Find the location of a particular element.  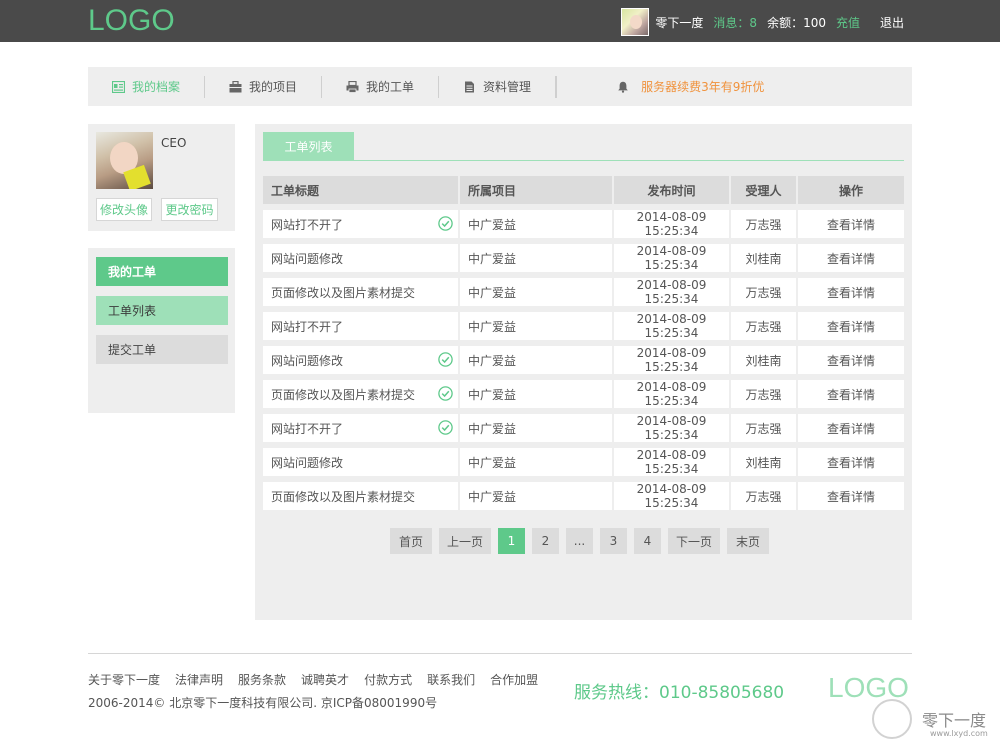

footer-divider is located at coordinates (500, 653).